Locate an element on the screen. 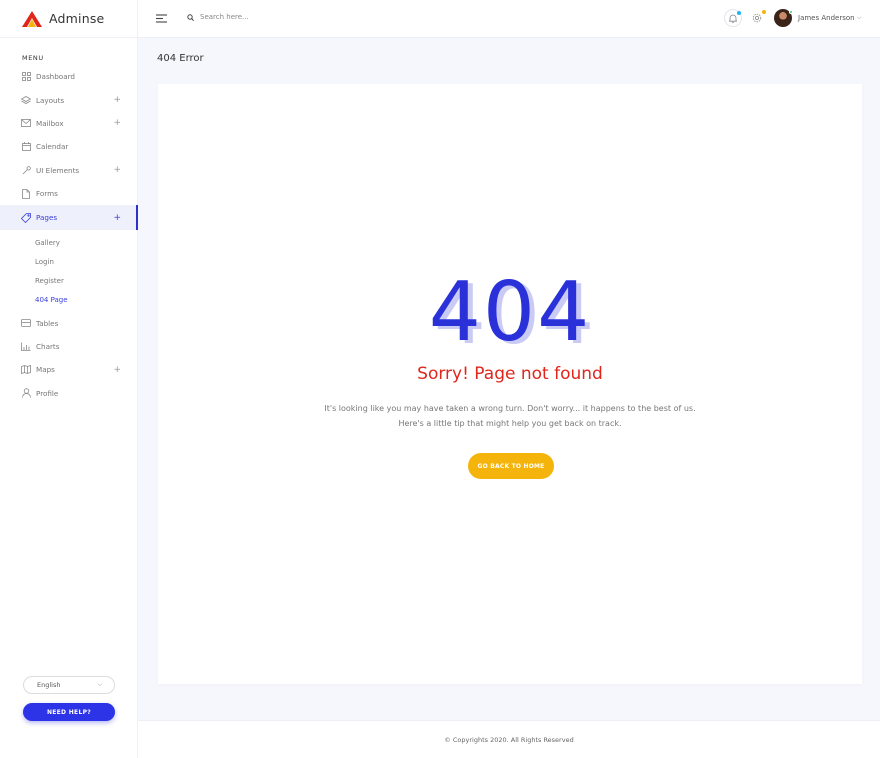  sidebar-item-calendar: Calendar is located at coordinates (69, 146).